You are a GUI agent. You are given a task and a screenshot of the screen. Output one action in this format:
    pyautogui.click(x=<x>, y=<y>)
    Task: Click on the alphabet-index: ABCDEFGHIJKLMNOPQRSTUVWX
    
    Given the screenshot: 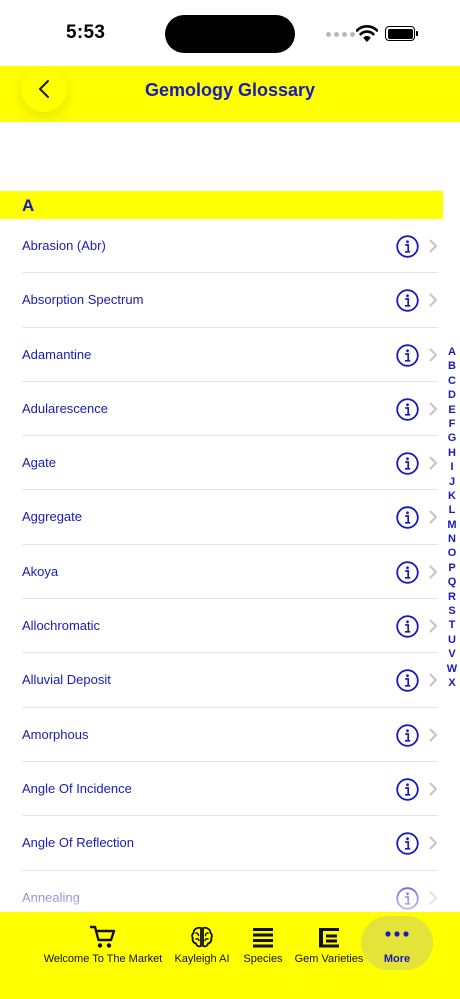 What is the action you would take?
    pyautogui.click(x=452, y=517)
    